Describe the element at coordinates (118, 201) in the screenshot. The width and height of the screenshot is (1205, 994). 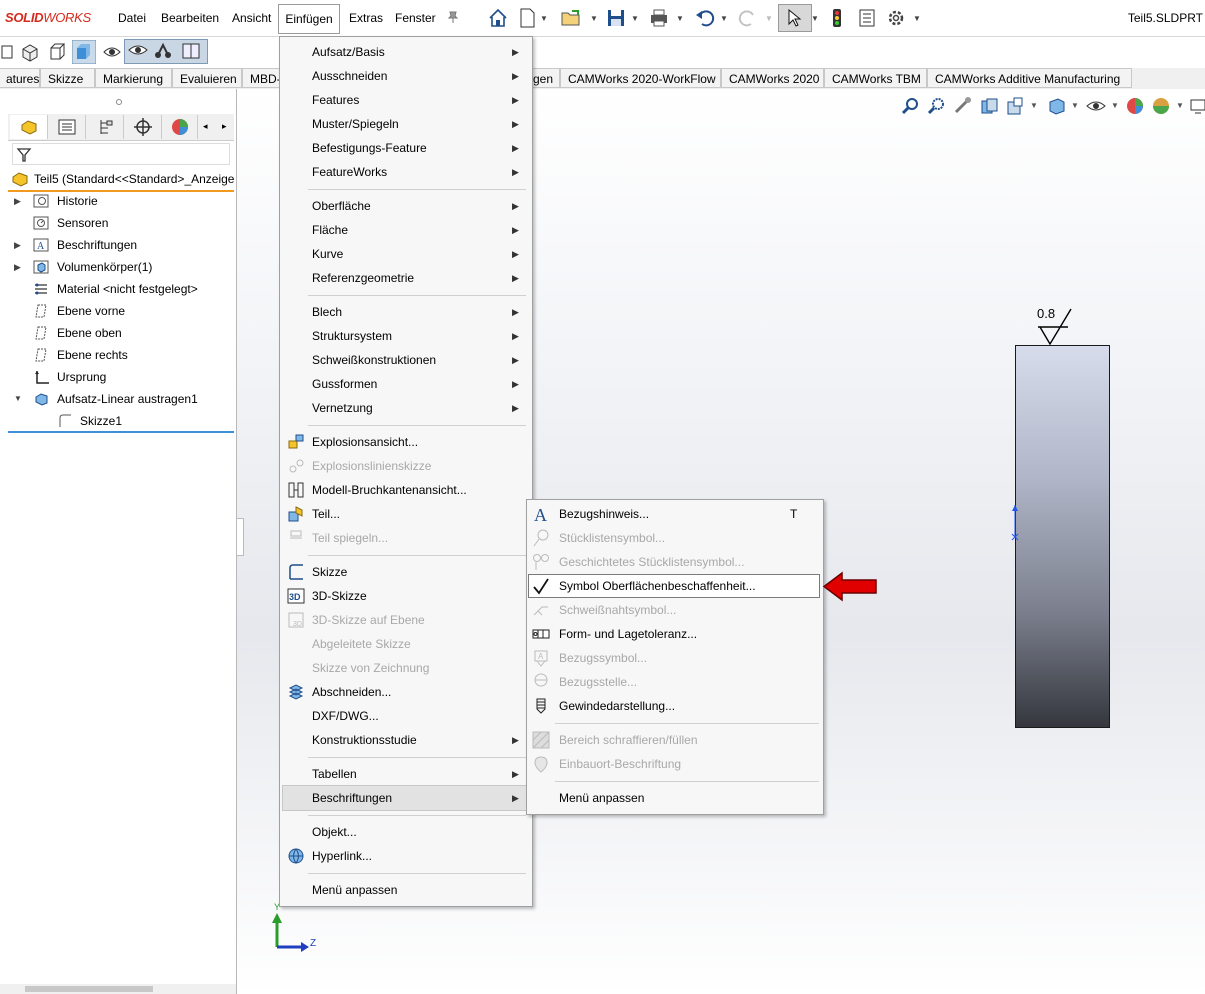
I see `tree-item-historie: ▶ Historie` at that location.